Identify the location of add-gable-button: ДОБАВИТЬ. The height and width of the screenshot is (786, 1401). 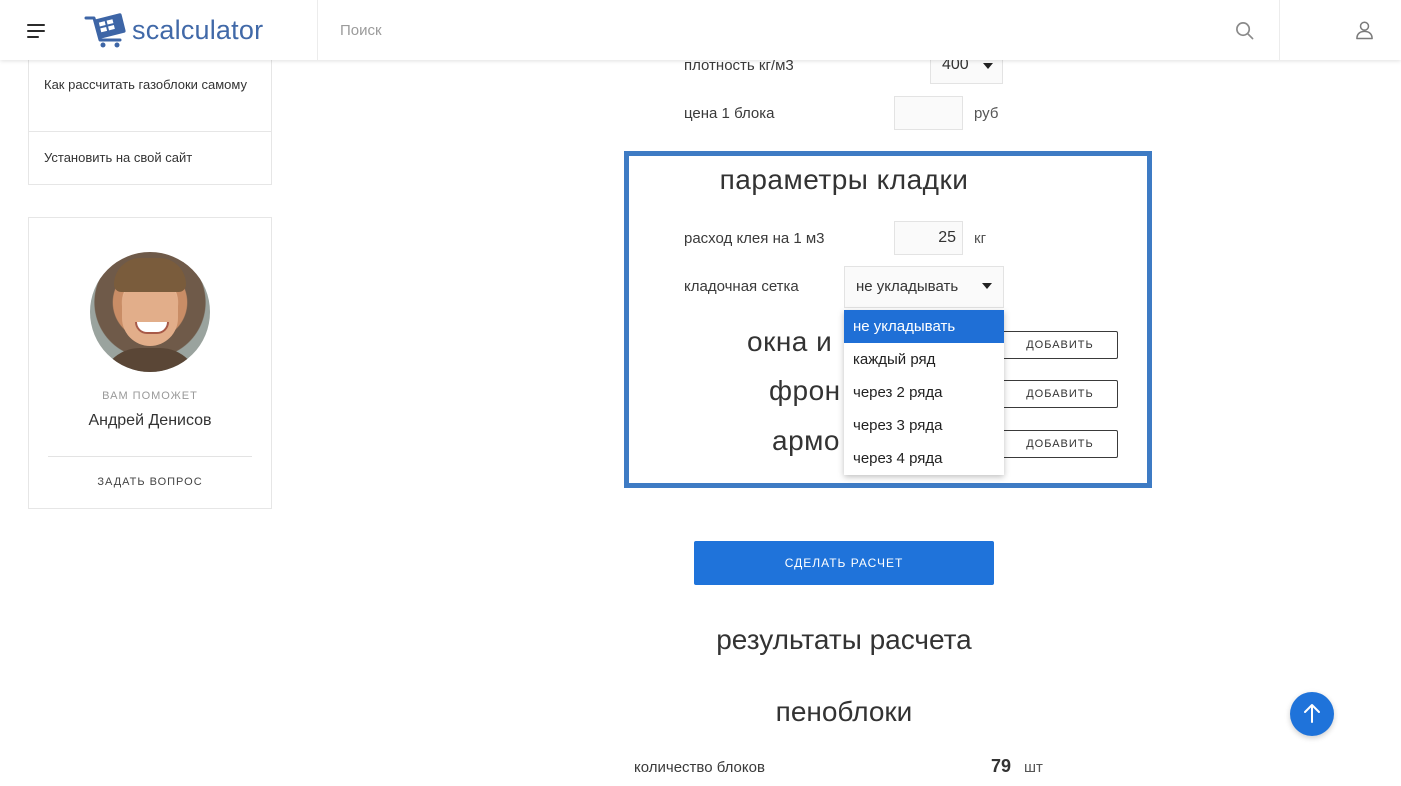
(1060, 394).